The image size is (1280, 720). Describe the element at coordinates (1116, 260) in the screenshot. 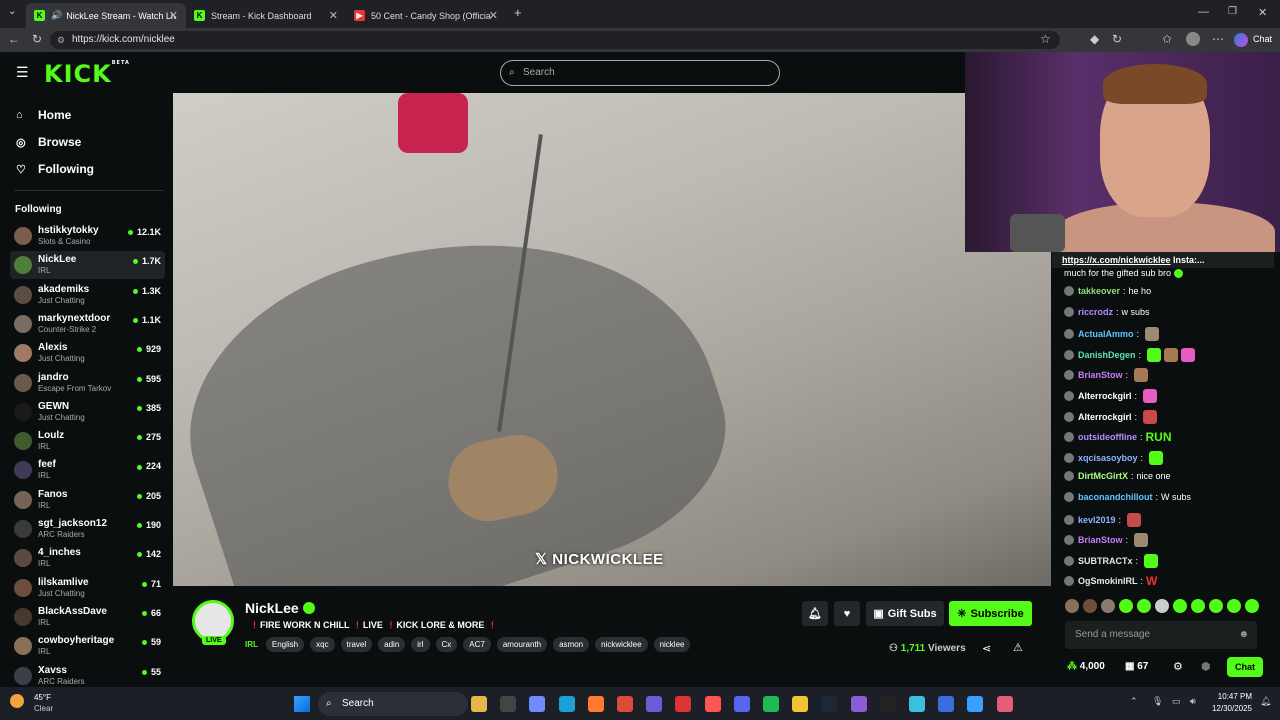

I see `pinned-link: https://x.com/nickwicklee` at that location.